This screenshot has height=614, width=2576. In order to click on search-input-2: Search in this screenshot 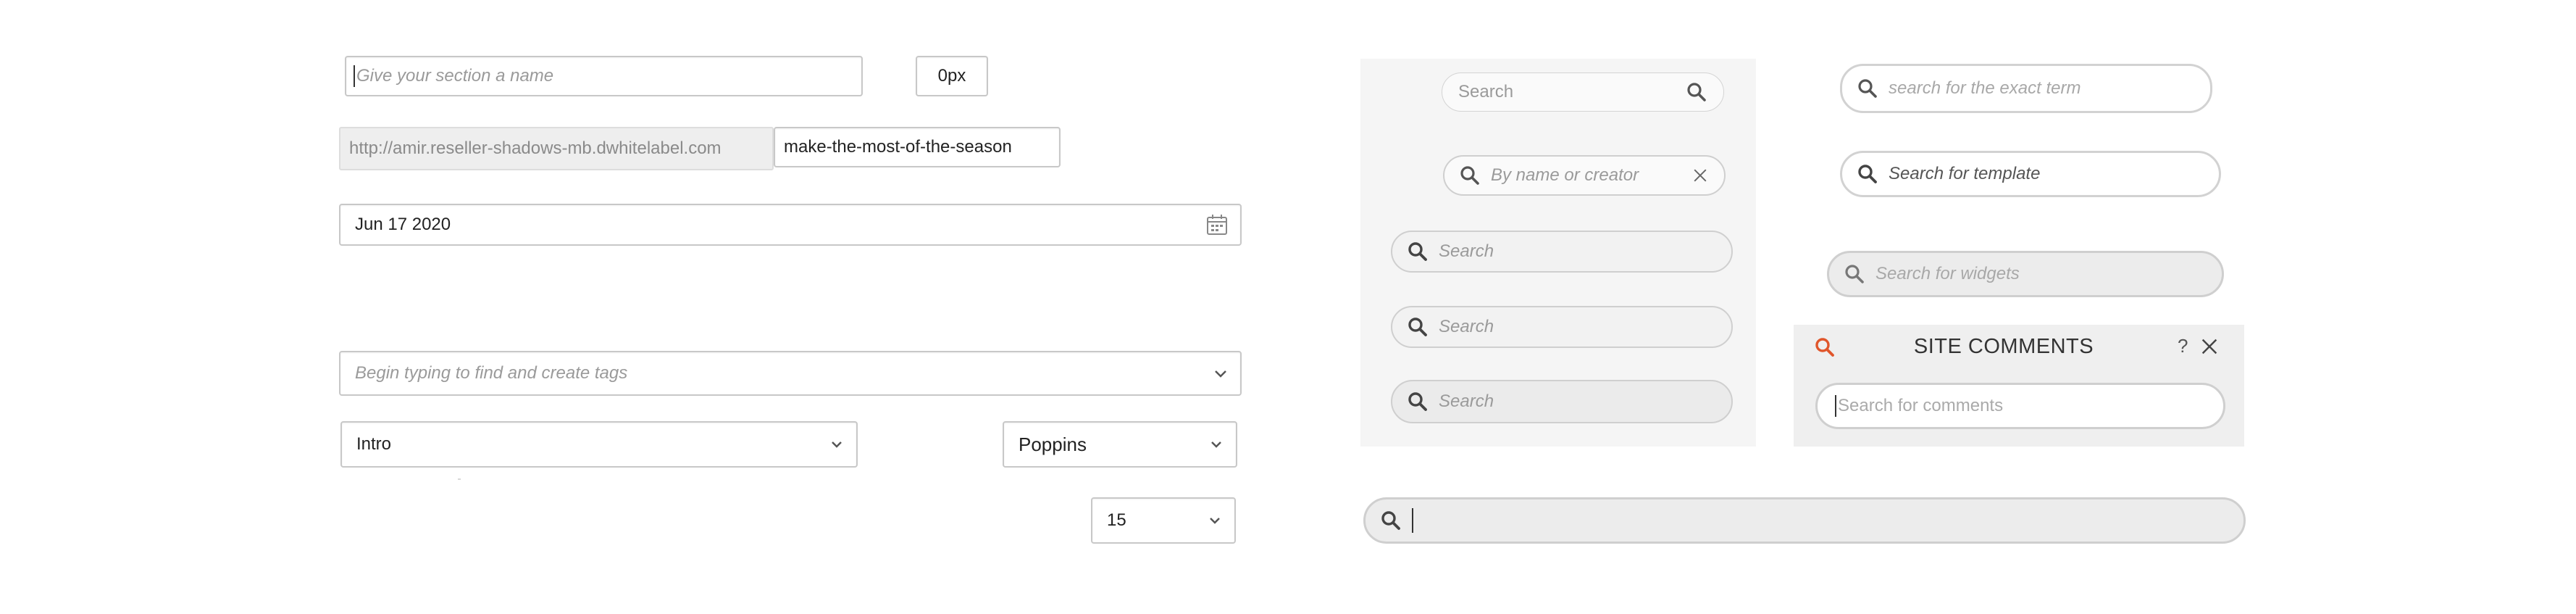, I will do `click(1562, 327)`.